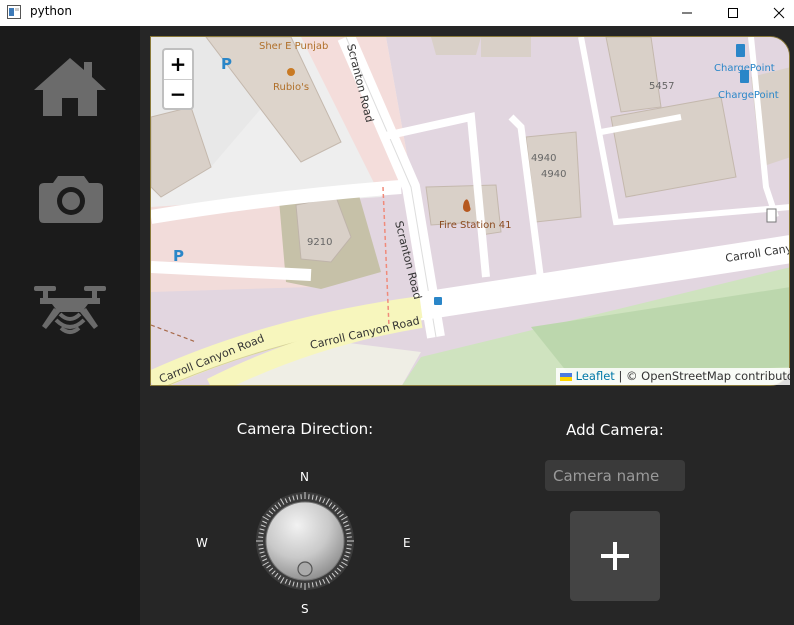 Image resolution: width=794 pixels, height=625 pixels. I want to click on add-camera-button, so click(615, 556).